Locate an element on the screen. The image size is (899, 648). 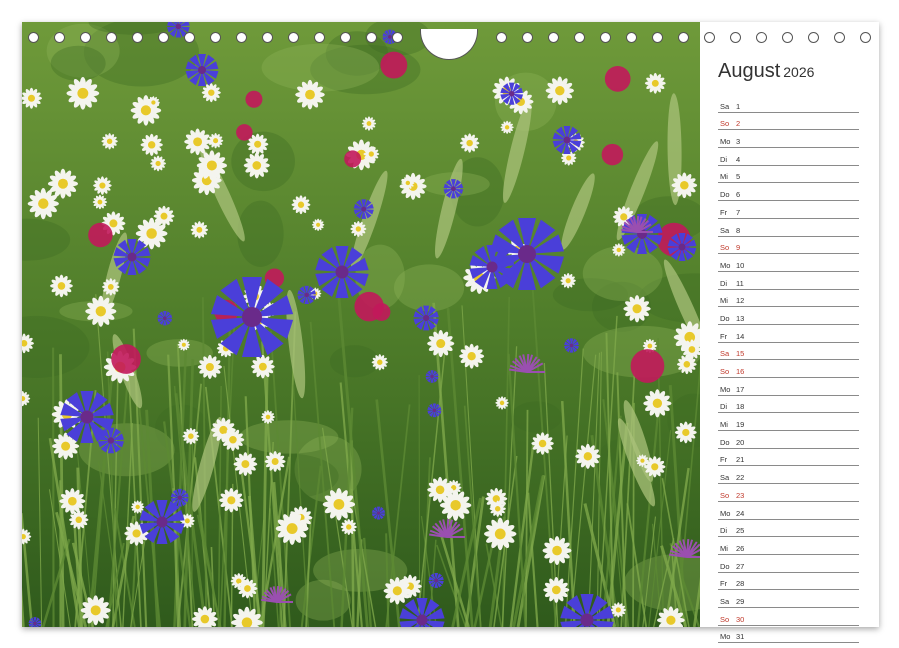
day-number: 1 is located at coordinates (738, 106).